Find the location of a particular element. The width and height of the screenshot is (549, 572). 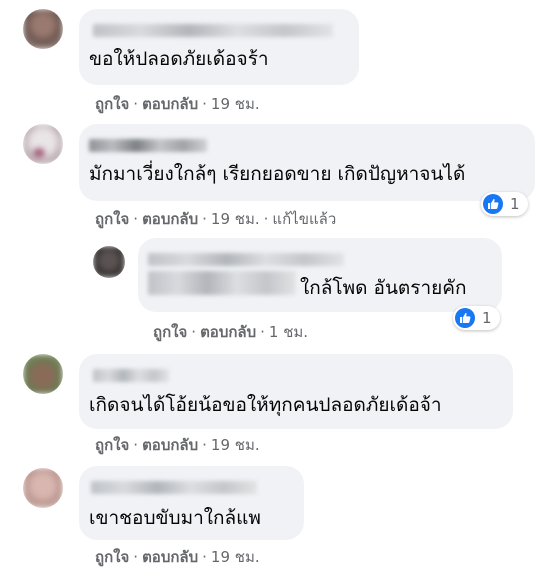

edited-label: แก้ไขแล้ว is located at coordinates (304, 219).